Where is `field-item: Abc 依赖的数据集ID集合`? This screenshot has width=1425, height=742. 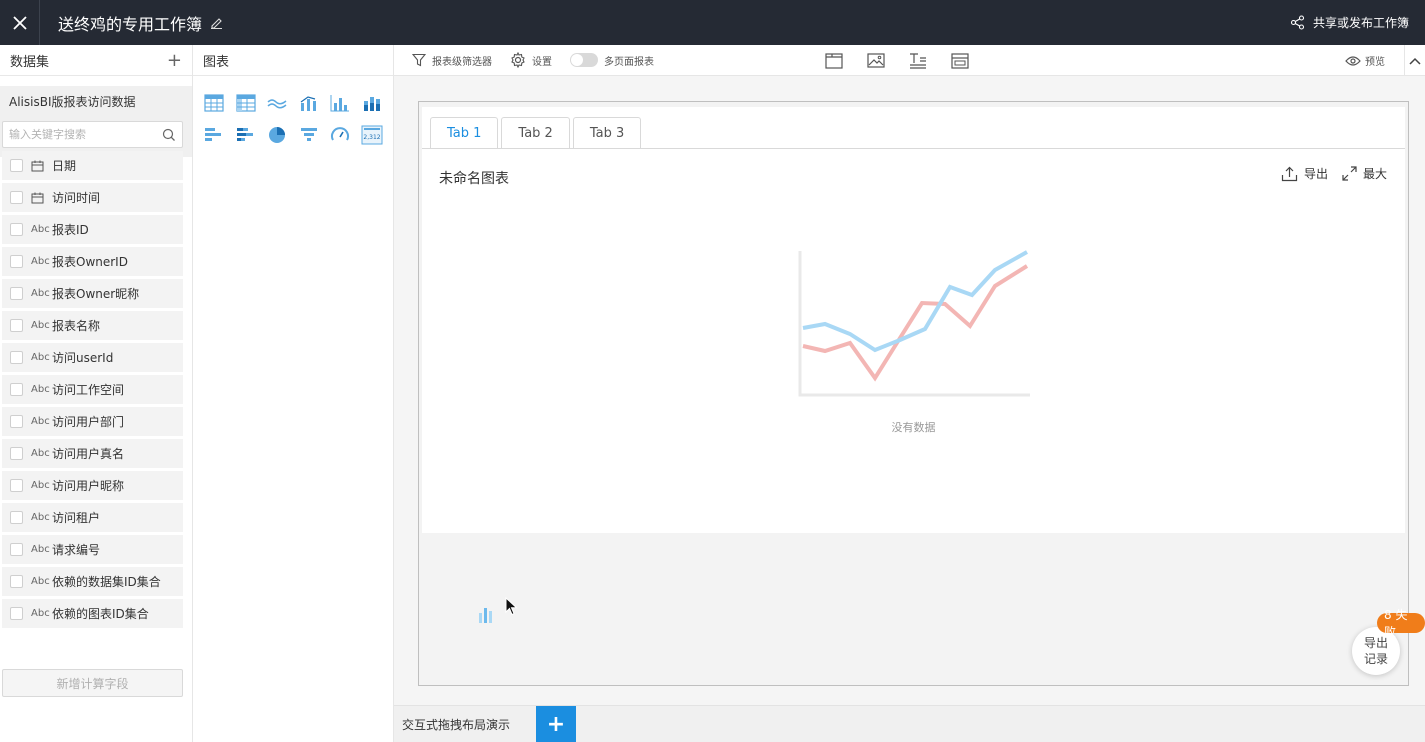
field-item: Abc 依赖的数据集ID集合 is located at coordinates (92, 581).